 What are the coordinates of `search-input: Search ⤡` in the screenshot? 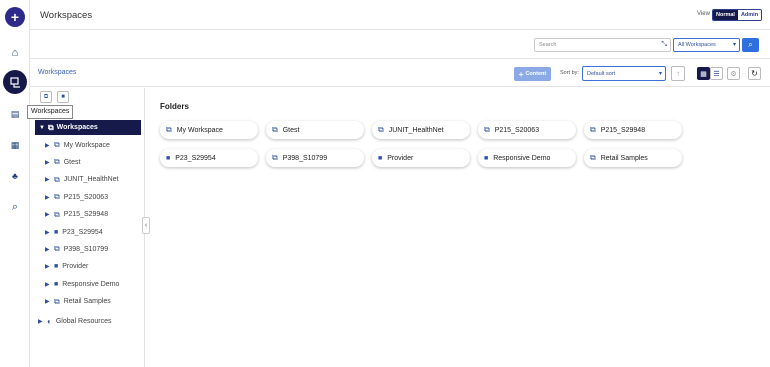 It's located at (602, 45).